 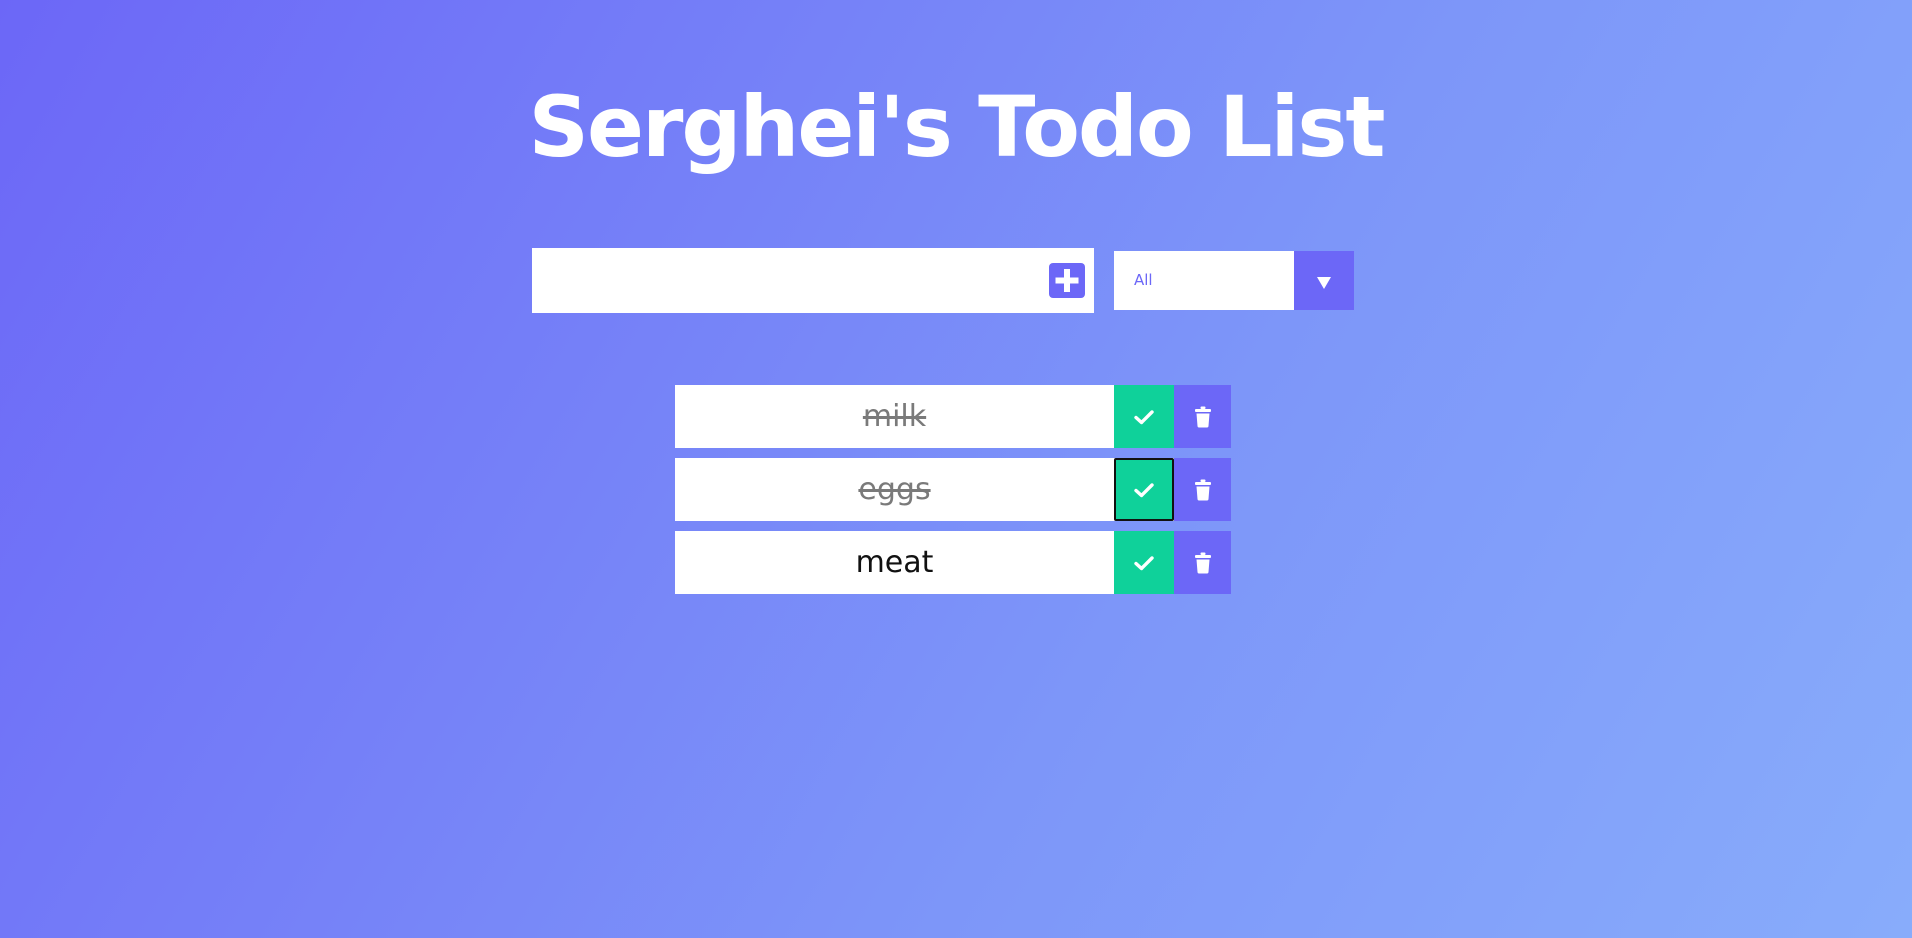 I want to click on caret-down-icon, so click(x=1324, y=283).